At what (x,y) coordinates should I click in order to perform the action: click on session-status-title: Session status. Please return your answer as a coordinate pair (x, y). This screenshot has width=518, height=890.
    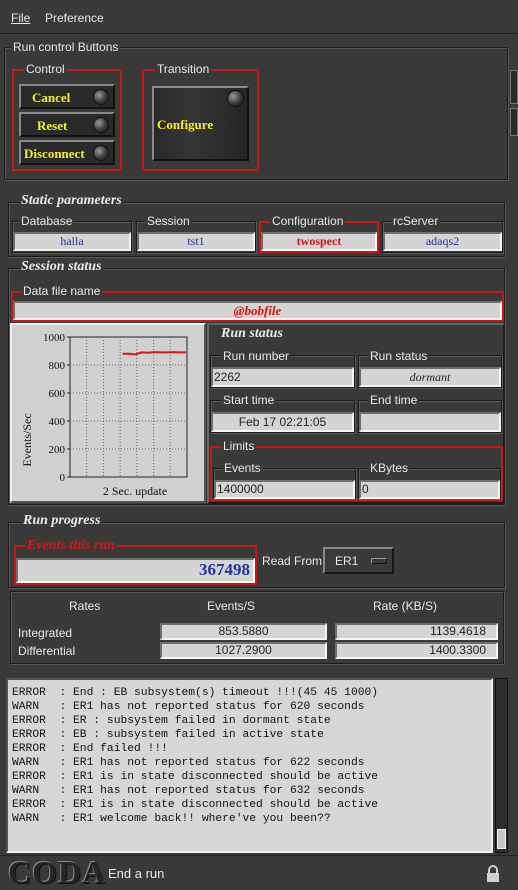
    Looking at the image, I should click on (61, 267).